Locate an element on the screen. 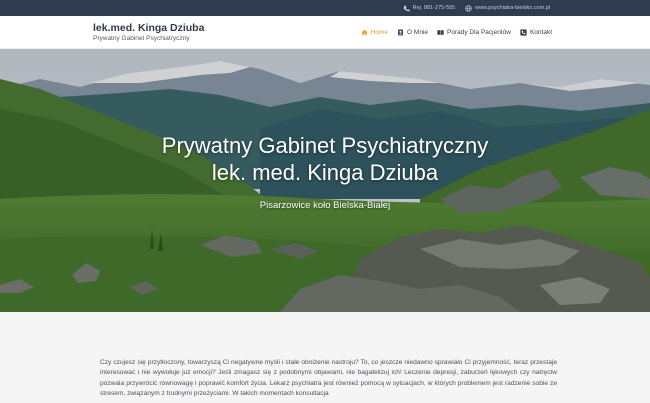 This screenshot has height=403, width=650. nav-item-kontakt: Kontakt is located at coordinates (536, 32).